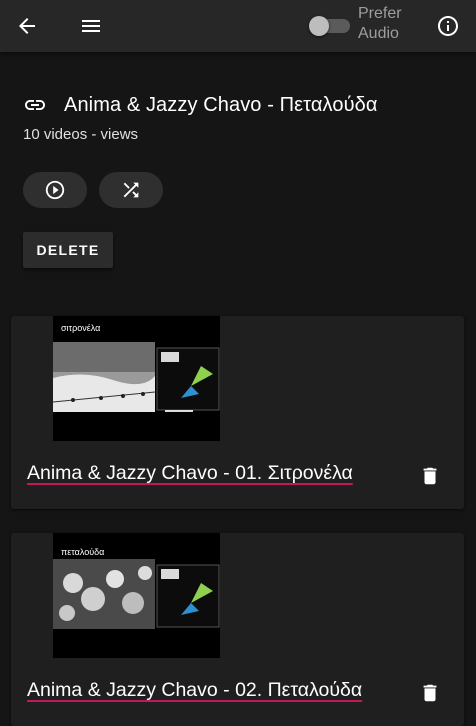  What do you see at coordinates (238, 26) in the screenshot?
I see `app-bar: Prefer Audio` at bounding box center [238, 26].